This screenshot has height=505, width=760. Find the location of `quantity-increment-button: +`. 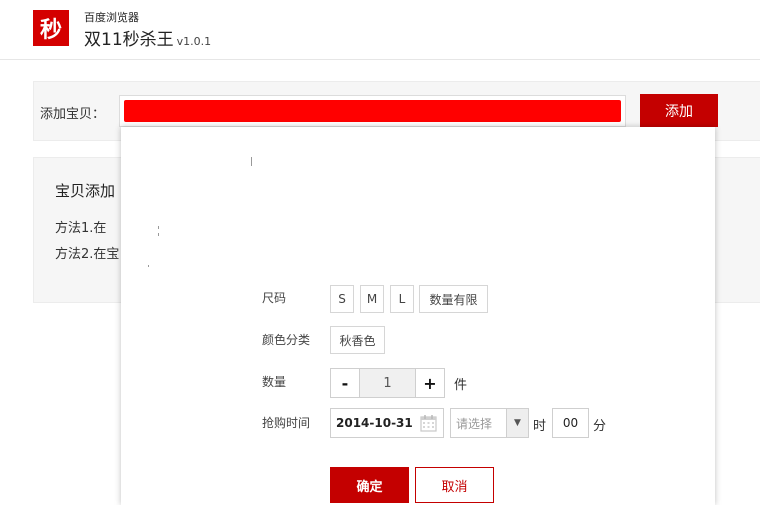

quantity-increment-button: + is located at coordinates (430, 383).